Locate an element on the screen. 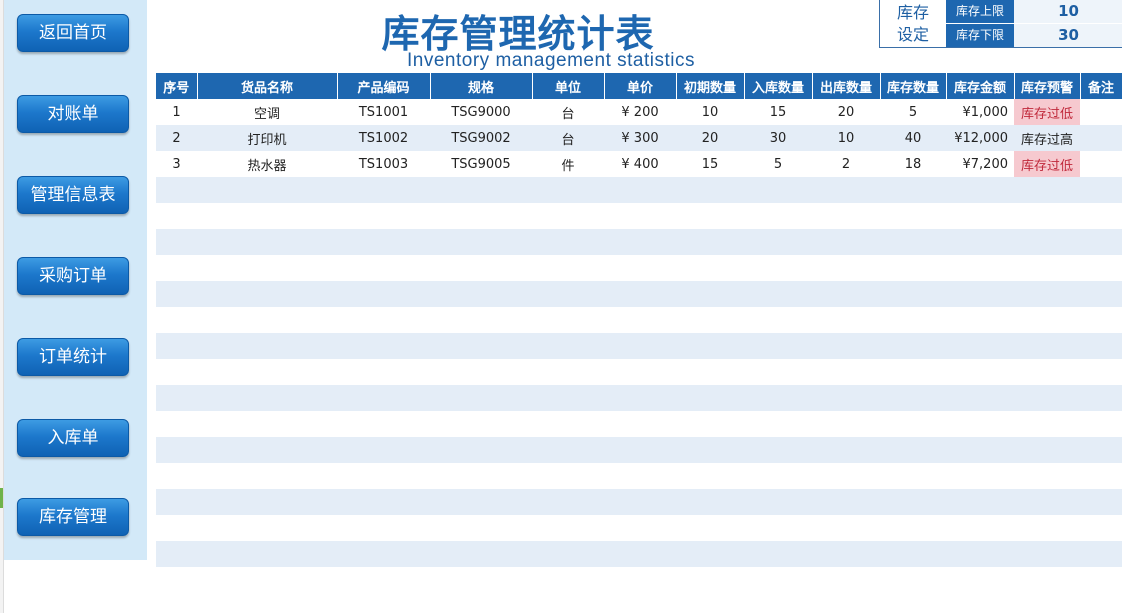 The height and width of the screenshot is (613, 1122). cell-outbound-qty: 10 is located at coordinates (846, 138).